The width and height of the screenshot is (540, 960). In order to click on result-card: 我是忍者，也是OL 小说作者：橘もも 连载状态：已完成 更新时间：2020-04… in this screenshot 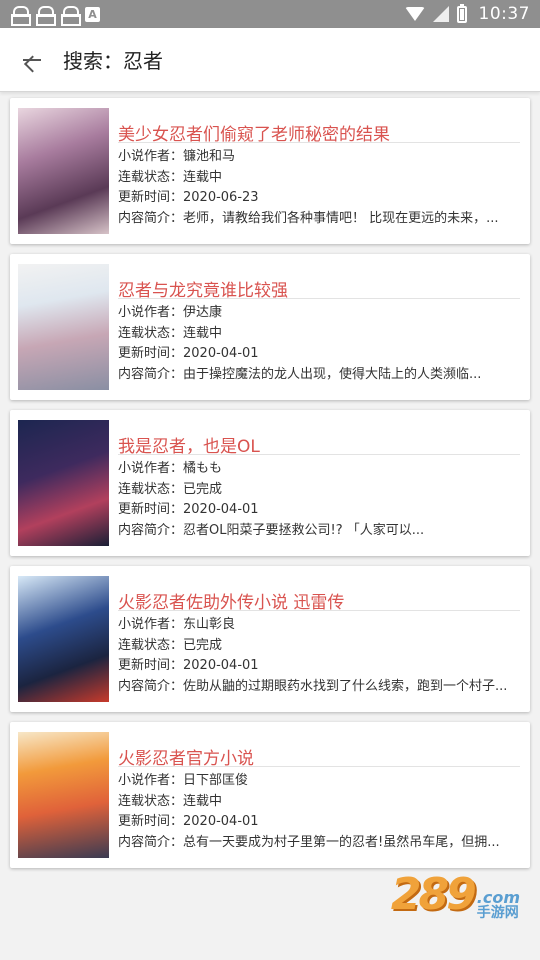, I will do `click(270, 483)`.